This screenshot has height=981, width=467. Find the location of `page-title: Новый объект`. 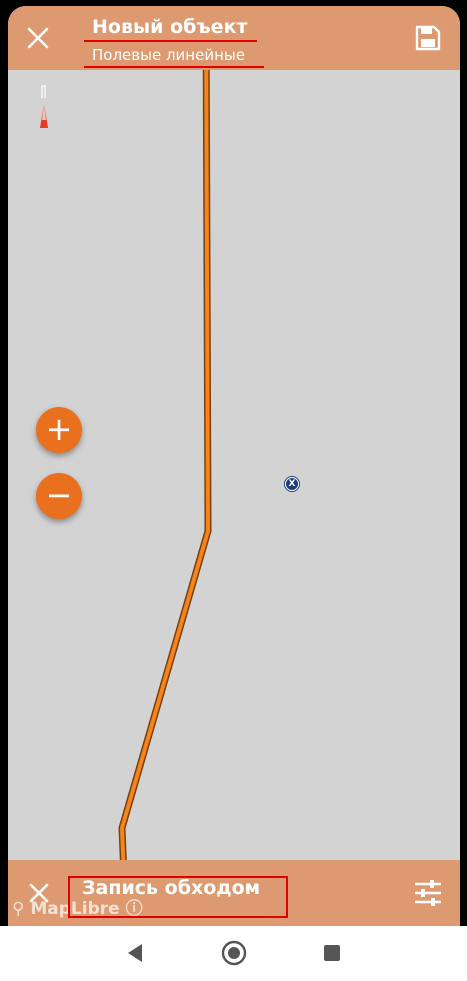

page-title: Новый объект is located at coordinates (170, 27).